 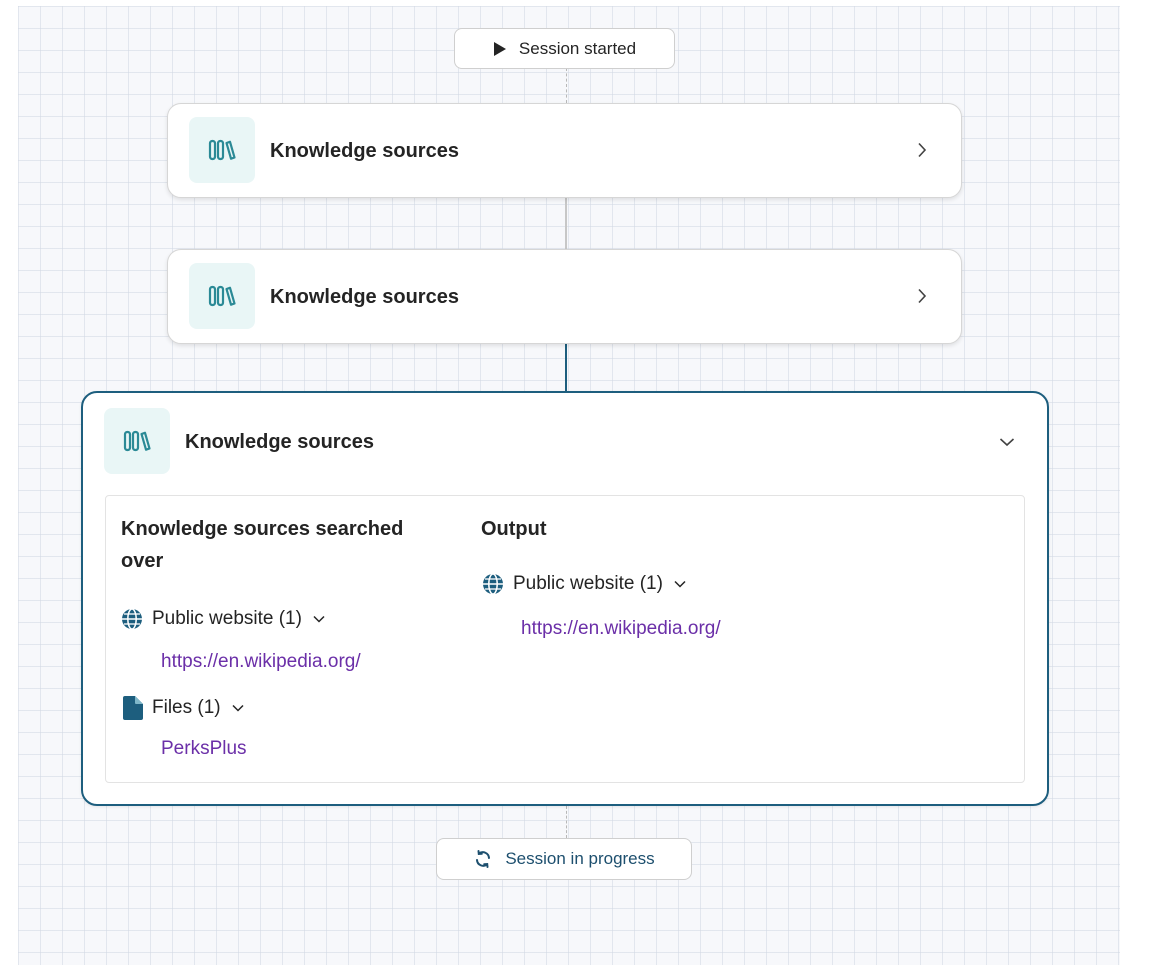 I want to click on files-label: Files (1), so click(x=186, y=707).